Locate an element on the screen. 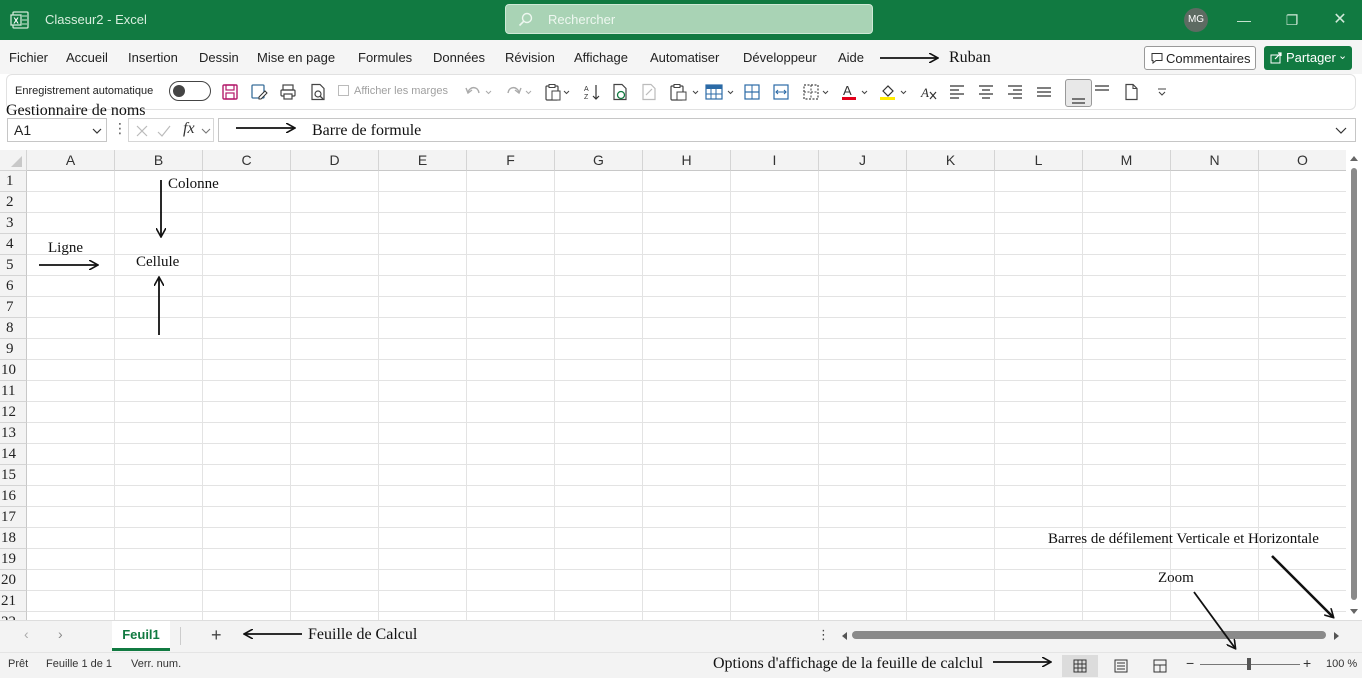 The width and height of the screenshot is (1362, 678). row-header-3: 3 is located at coordinates (13, 223).